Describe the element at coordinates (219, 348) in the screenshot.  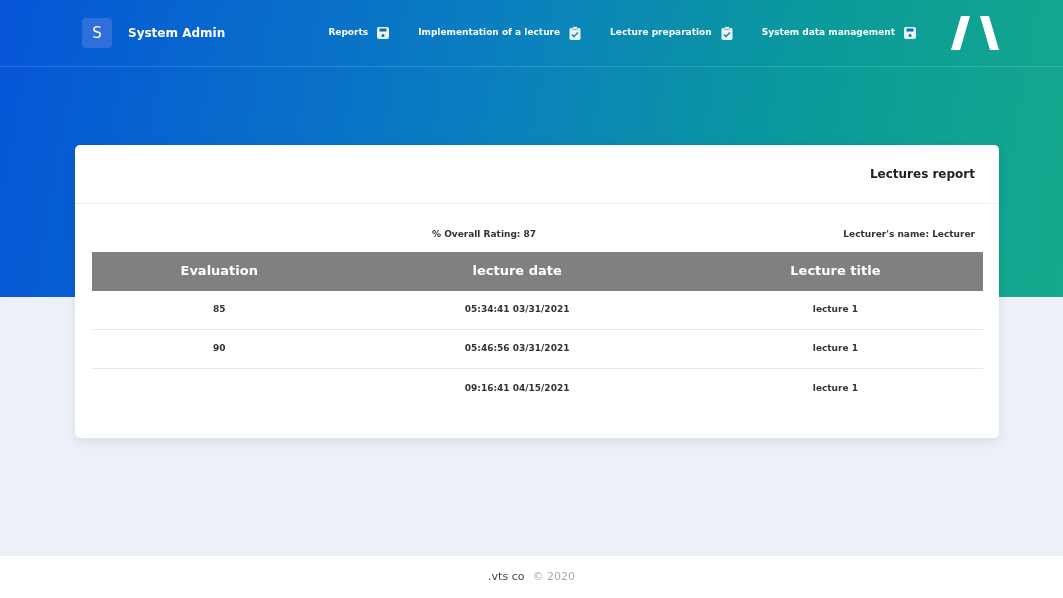
I see `table-cell: 90` at that location.